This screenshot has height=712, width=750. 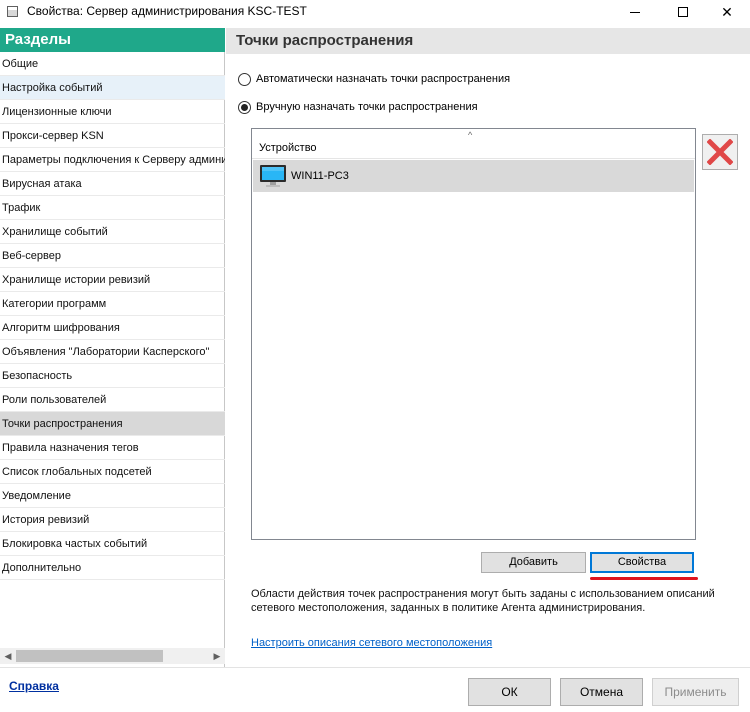 I want to click on sidebar-item-user-roles: Роли пользователей, so click(x=112, y=400).